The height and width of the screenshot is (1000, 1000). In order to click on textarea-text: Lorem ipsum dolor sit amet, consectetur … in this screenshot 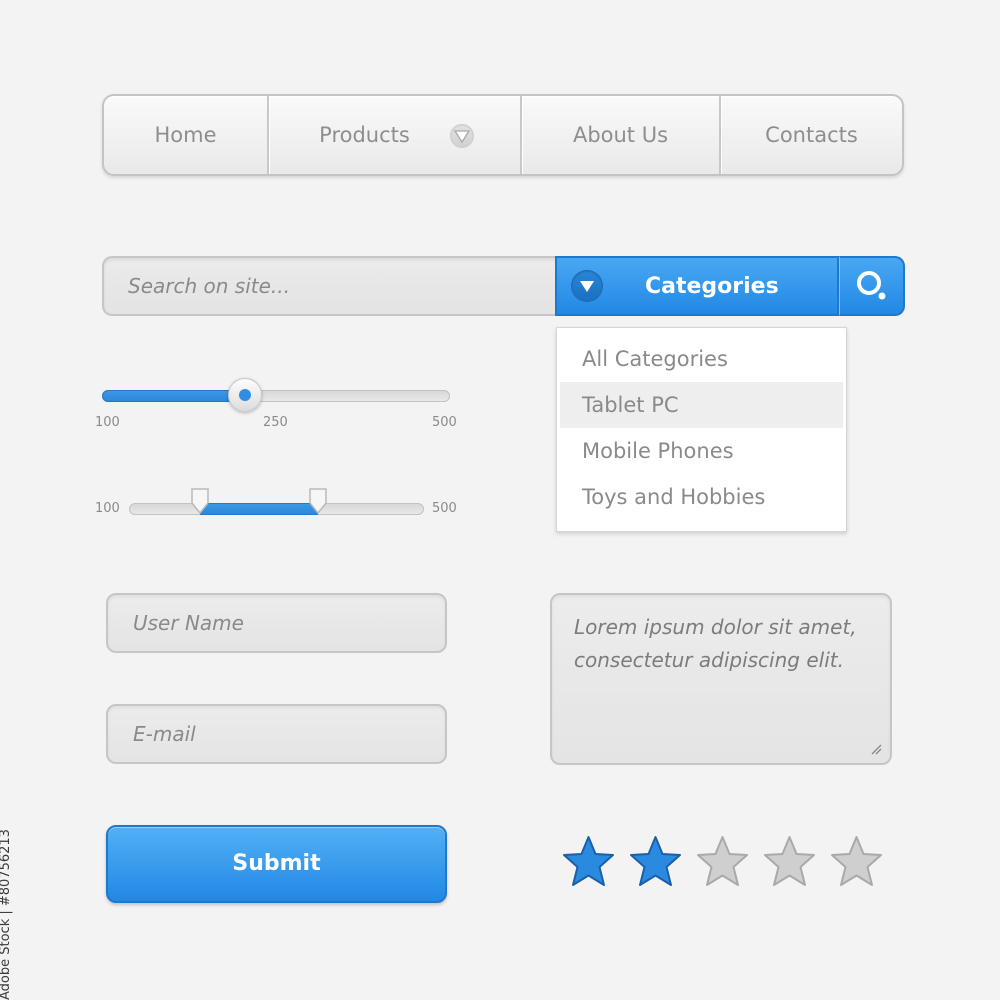, I will do `click(715, 643)`.